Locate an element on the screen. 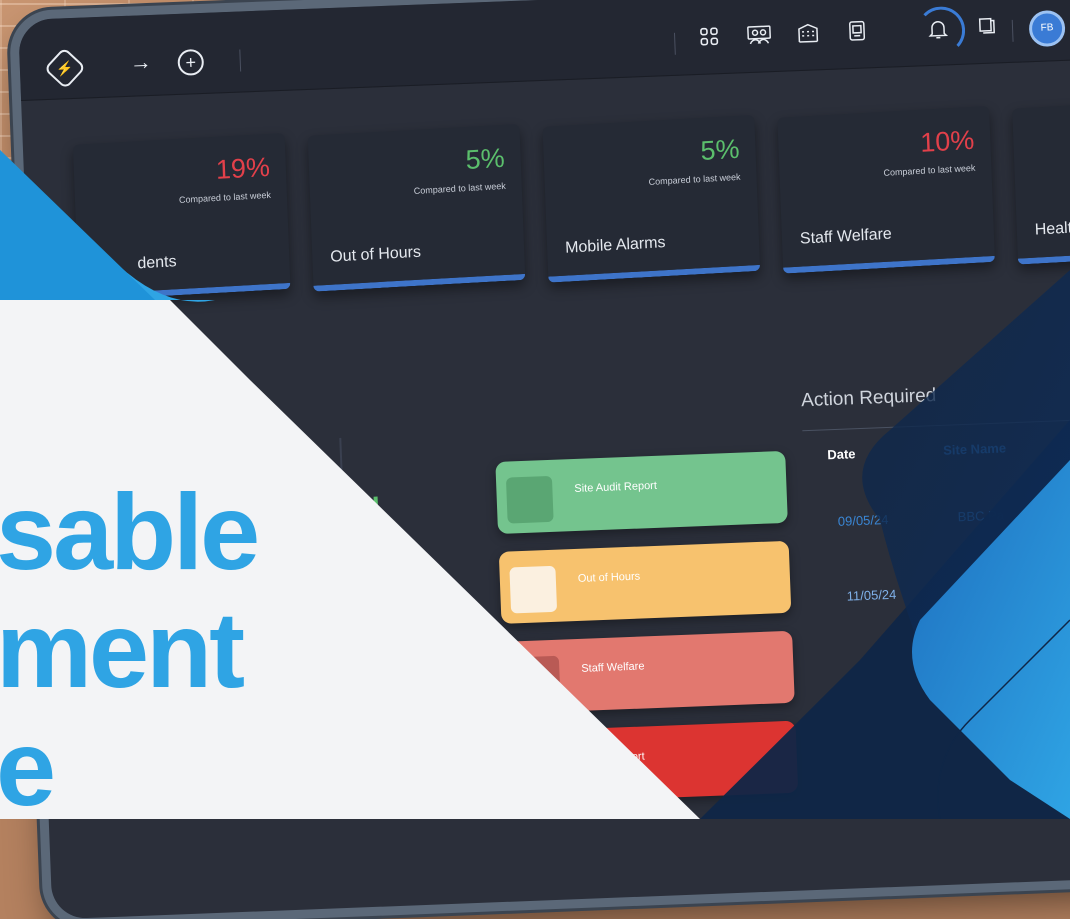  headline-line-1: sable is located at coordinates (130, 531).